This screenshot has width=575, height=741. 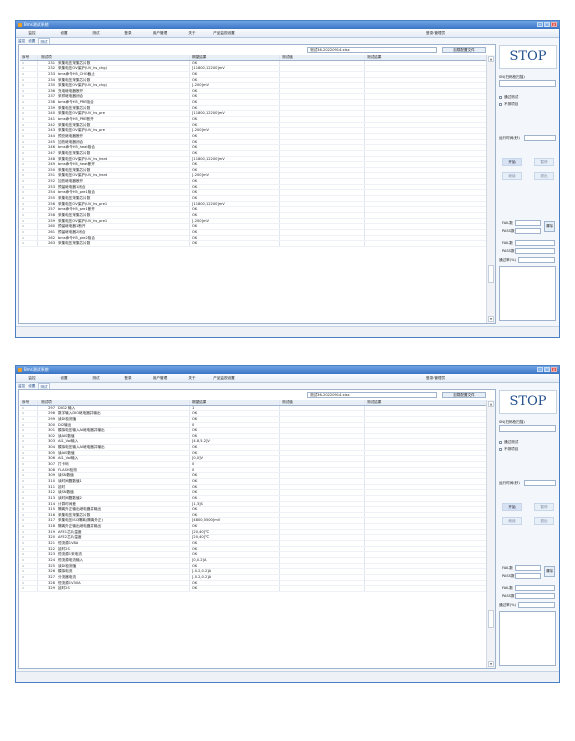 What do you see at coordinates (235, 442) in the screenshot?
I see `expected-cell: [4.8,5.2]V` at bounding box center [235, 442].